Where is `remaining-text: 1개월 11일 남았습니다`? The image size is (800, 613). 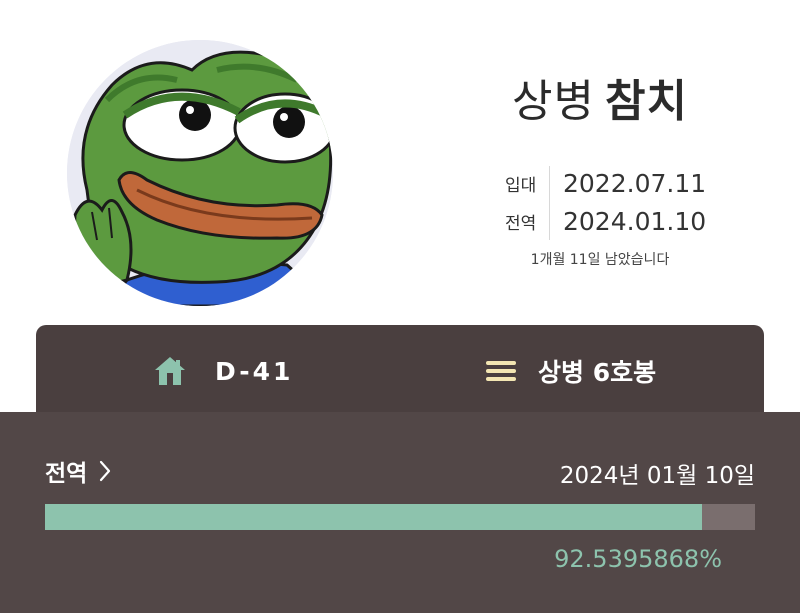
remaining-text: 1개월 11일 남았습니다 is located at coordinates (600, 260).